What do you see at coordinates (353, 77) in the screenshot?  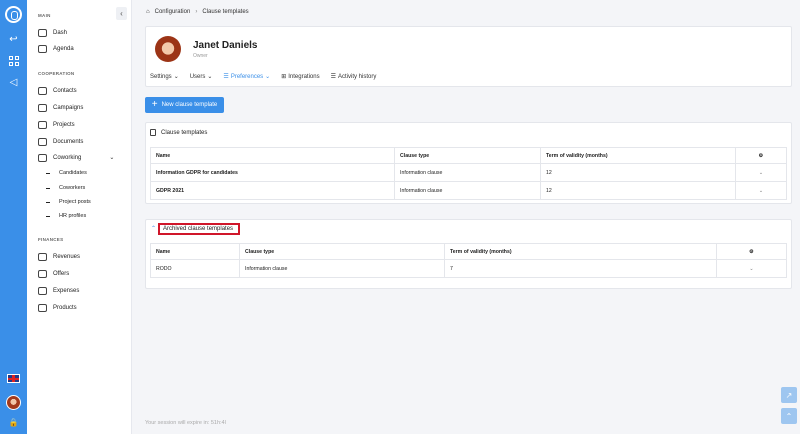 I see `tab-activity-history: ☰ Activity history` at bounding box center [353, 77].